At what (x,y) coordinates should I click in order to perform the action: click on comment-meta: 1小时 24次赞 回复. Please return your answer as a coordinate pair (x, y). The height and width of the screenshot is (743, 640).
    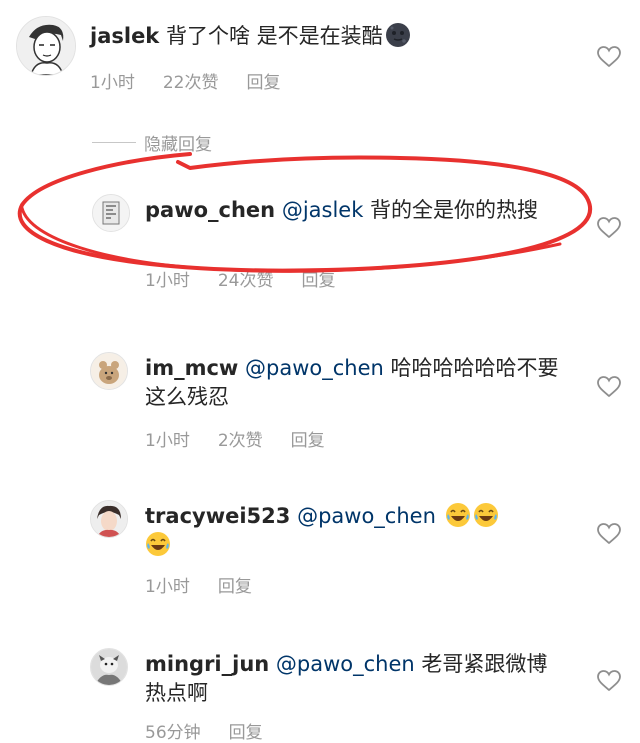
    Looking at the image, I should click on (254, 278).